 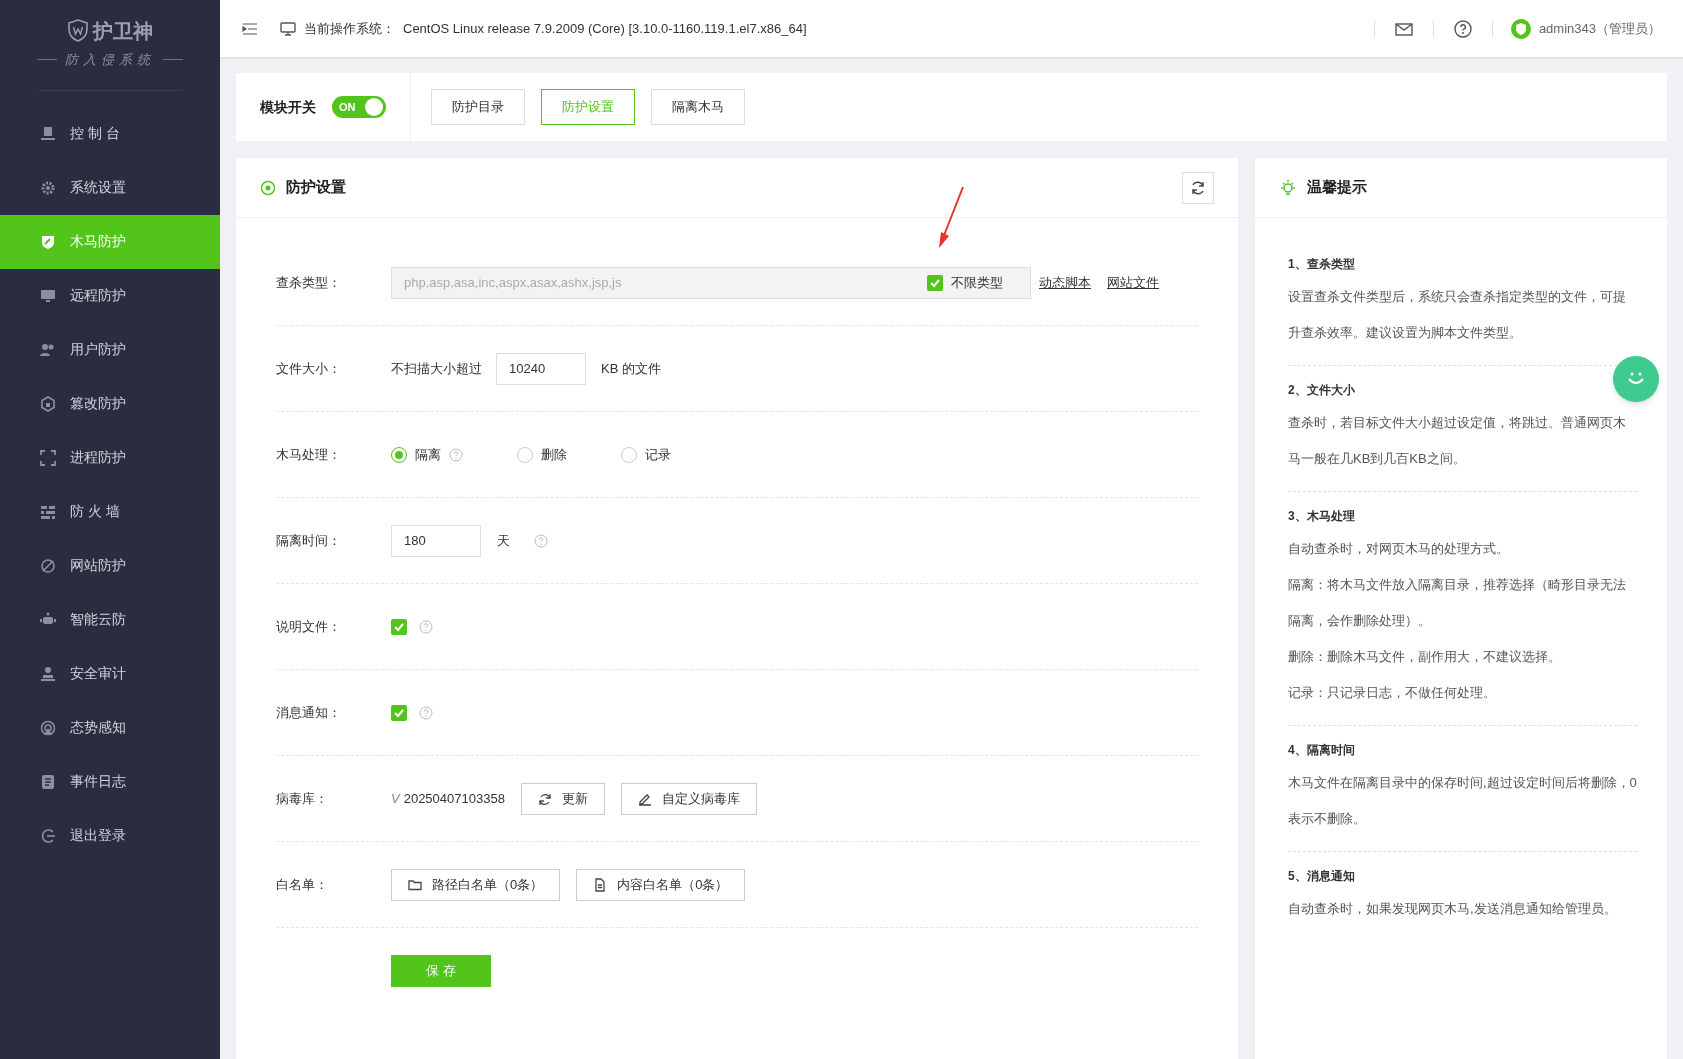 I want to click on shield-logo-icon, so click(x=78, y=31).